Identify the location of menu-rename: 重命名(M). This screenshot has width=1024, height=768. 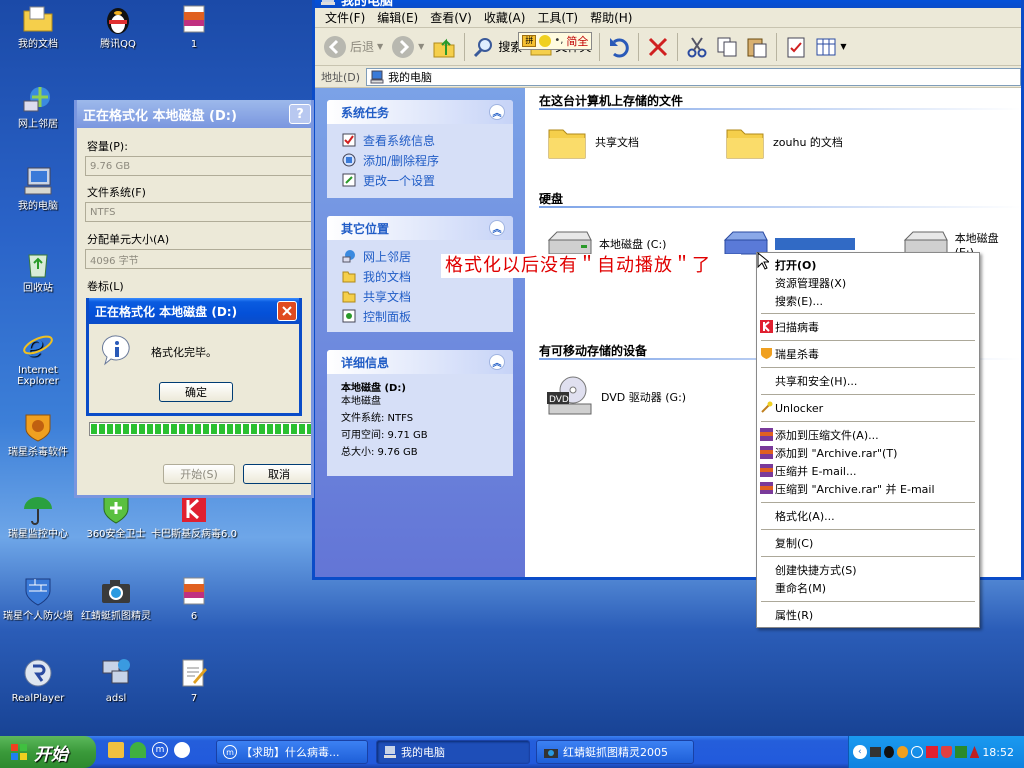
(868, 588).